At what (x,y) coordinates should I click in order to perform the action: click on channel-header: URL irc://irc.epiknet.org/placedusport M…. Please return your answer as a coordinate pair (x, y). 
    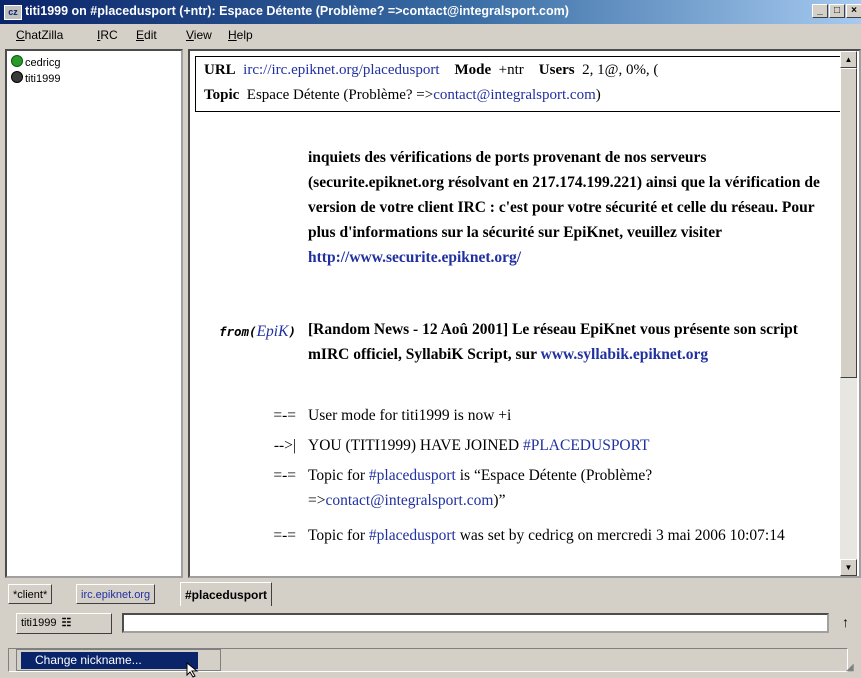
    Looking at the image, I should click on (520, 84).